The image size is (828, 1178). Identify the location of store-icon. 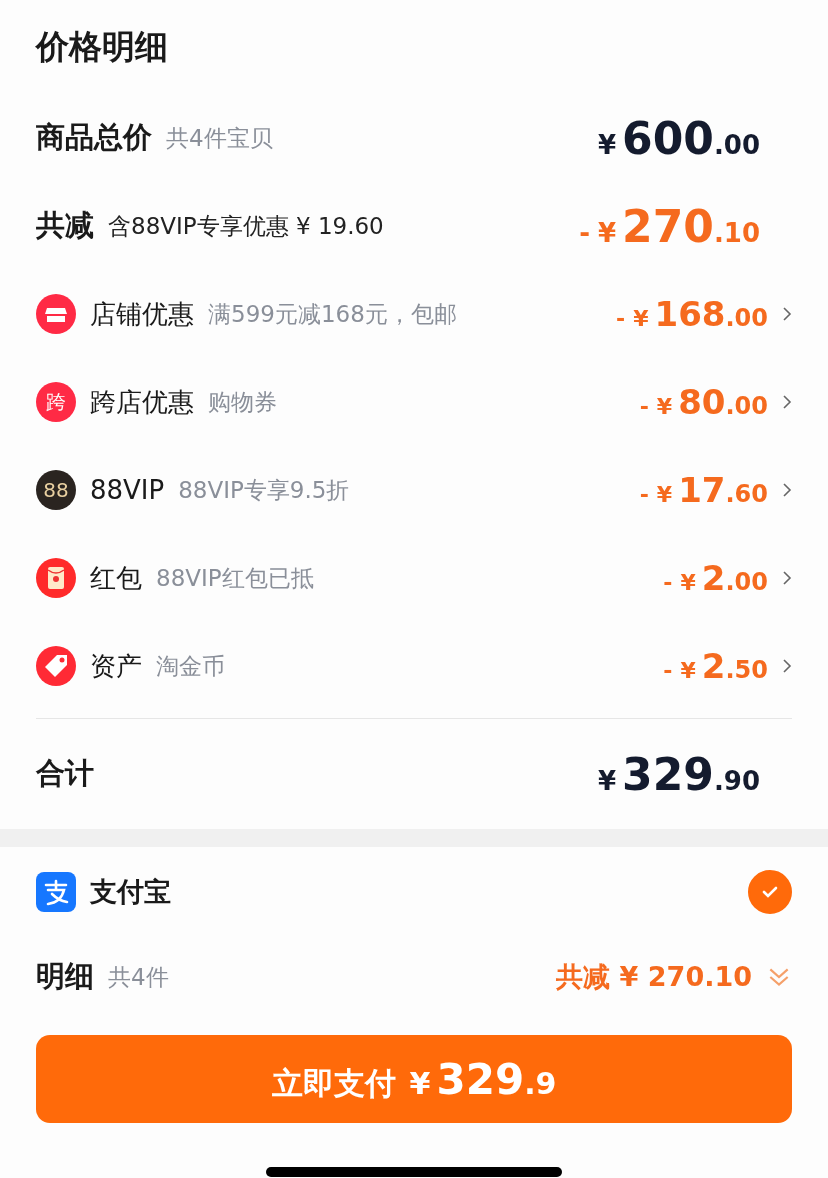
(56, 314).